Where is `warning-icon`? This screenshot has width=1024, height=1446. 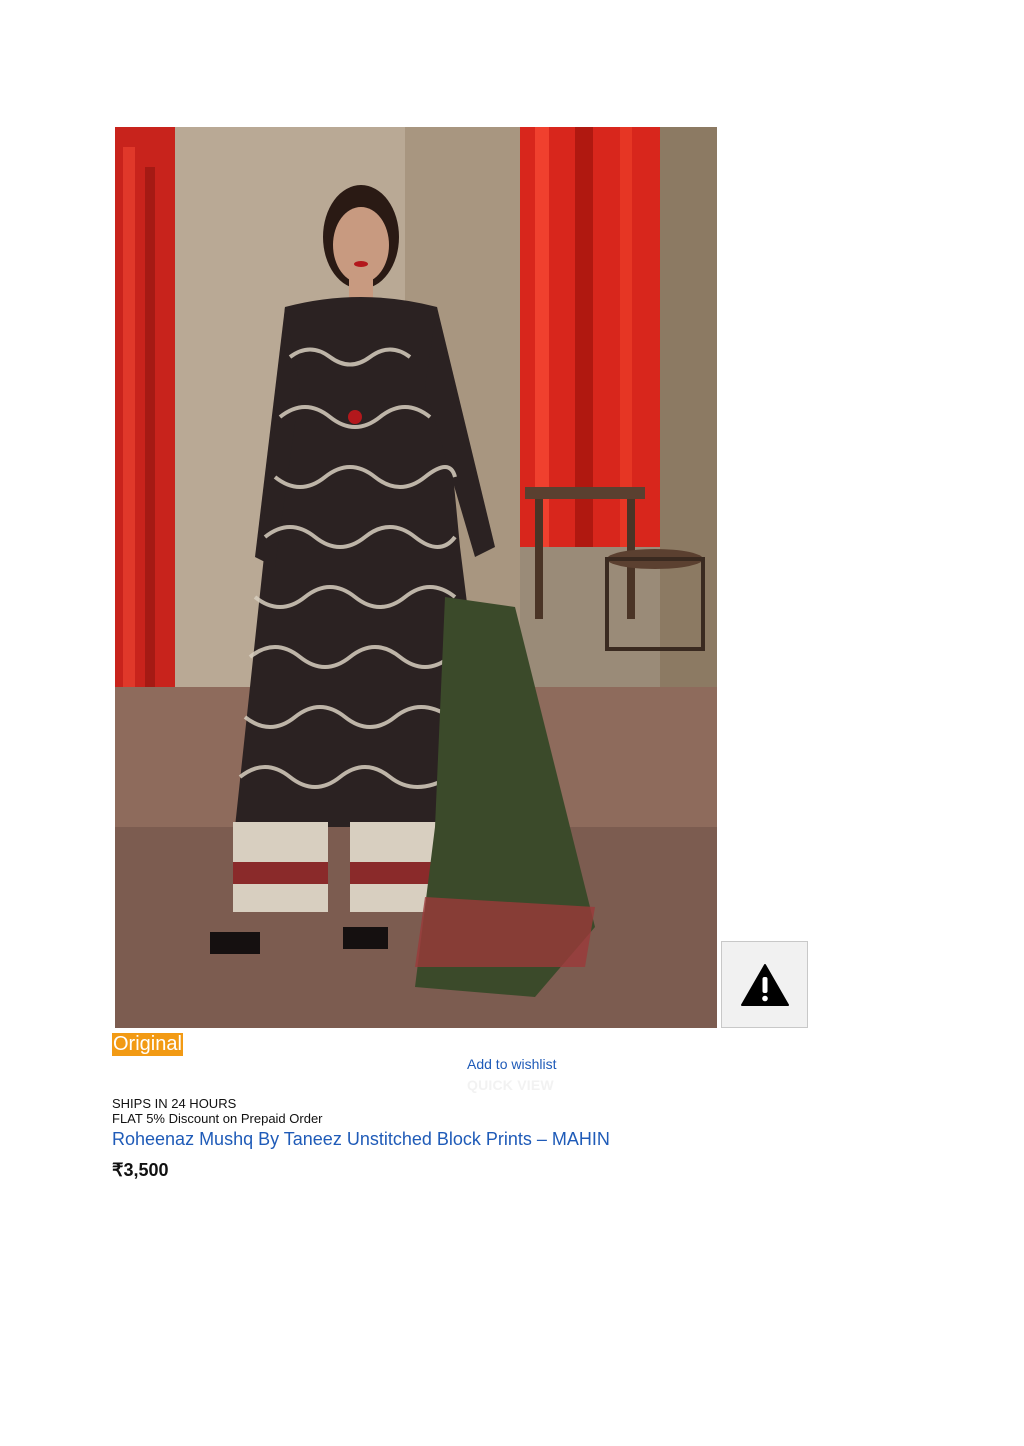
warning-icon is located at coordinates (764, 984).